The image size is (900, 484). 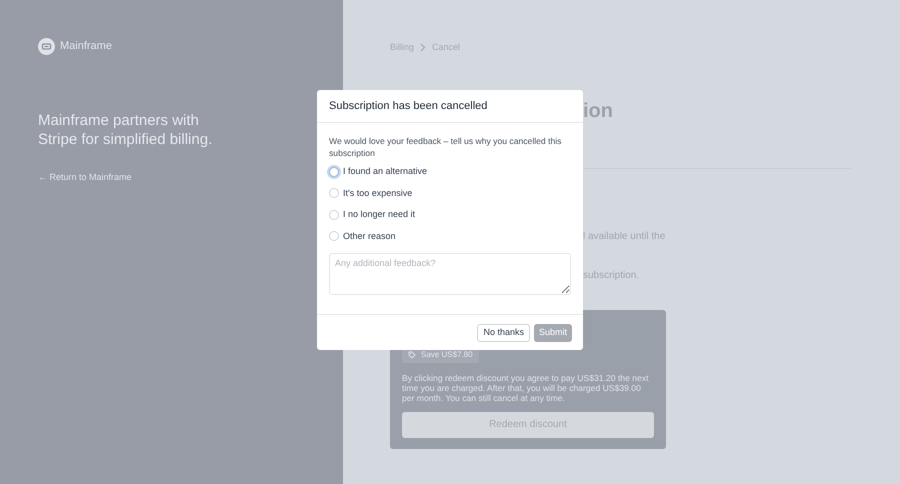 What do you see at coordinates (450, 215) in the screenshot?
I see `option-row: I no longer need it` at bounding box center [450, 215].